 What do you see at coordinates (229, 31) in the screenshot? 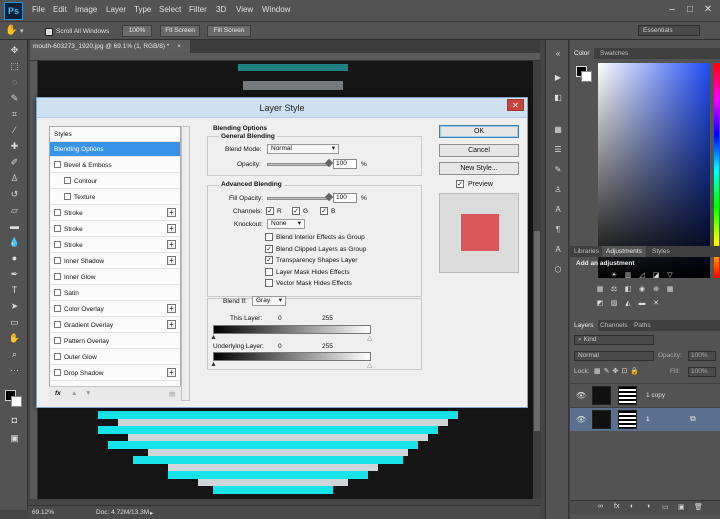
I see `fill-screen-button: Fill Screen` at bounding box center [229, 31].